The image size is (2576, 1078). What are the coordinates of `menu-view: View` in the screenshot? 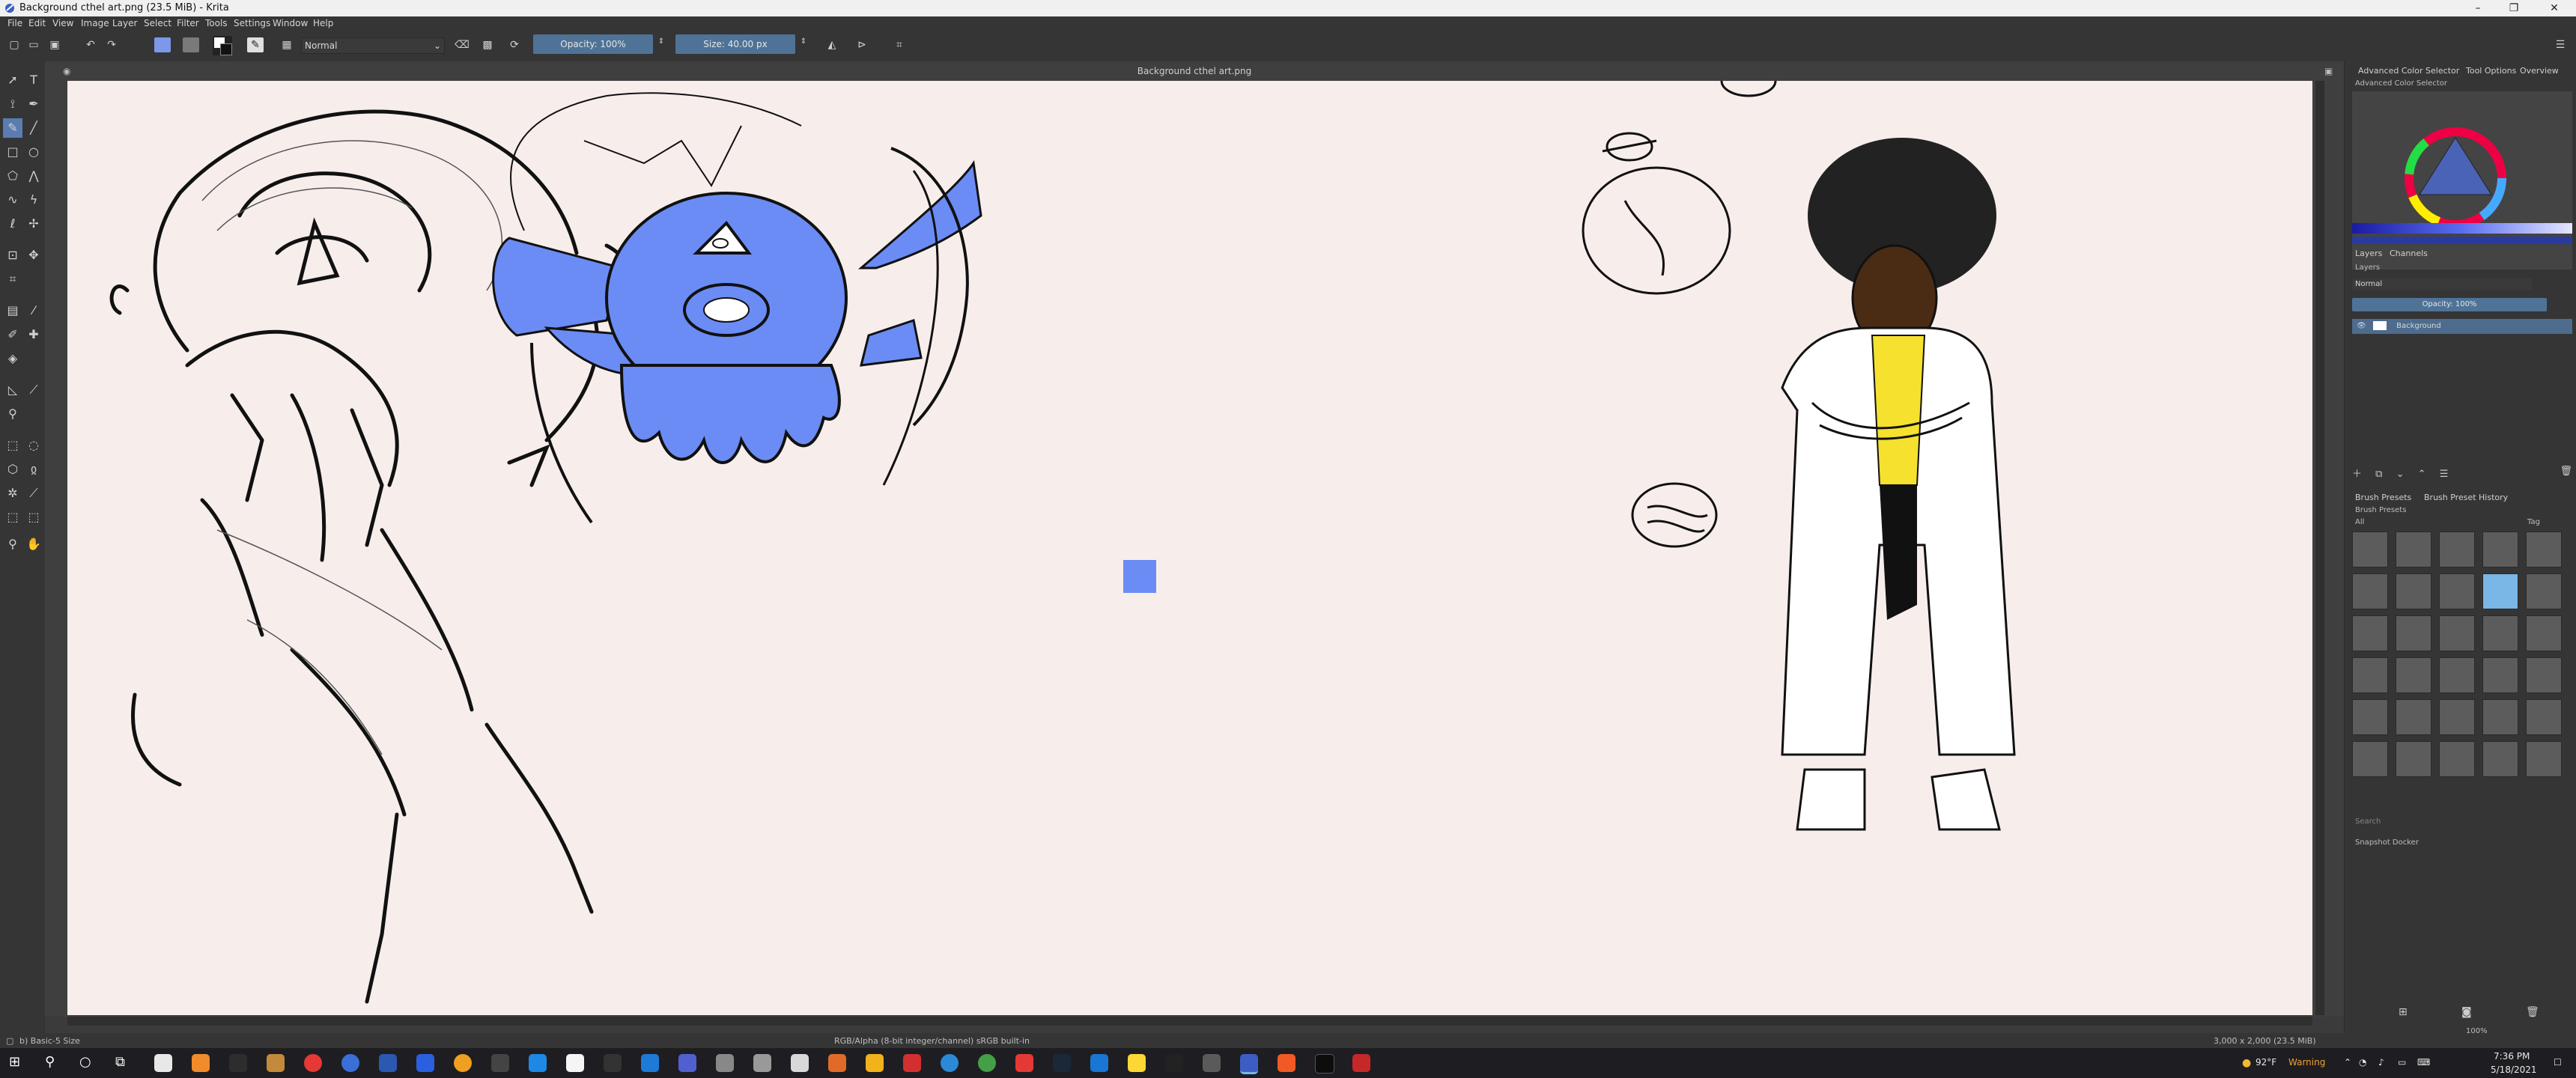 It's located at (62, 23).